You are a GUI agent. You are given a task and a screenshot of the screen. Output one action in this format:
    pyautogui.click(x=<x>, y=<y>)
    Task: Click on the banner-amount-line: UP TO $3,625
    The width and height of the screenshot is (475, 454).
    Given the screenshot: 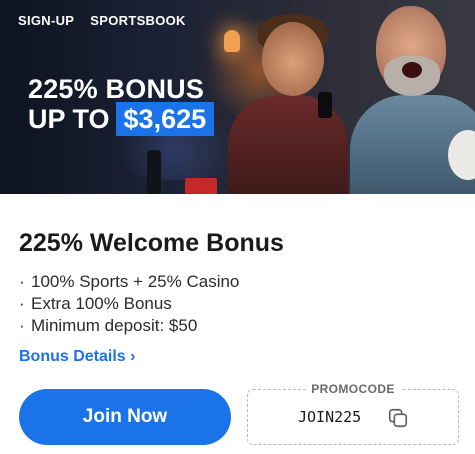 What is the action you would take?
    pyautogui.click(x=121, y=119)
    